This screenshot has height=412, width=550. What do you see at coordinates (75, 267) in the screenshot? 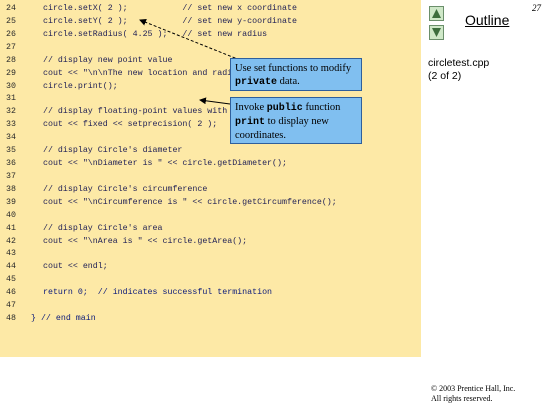
I see `line-code: cout << endl;` at bounding box center [75, 267].